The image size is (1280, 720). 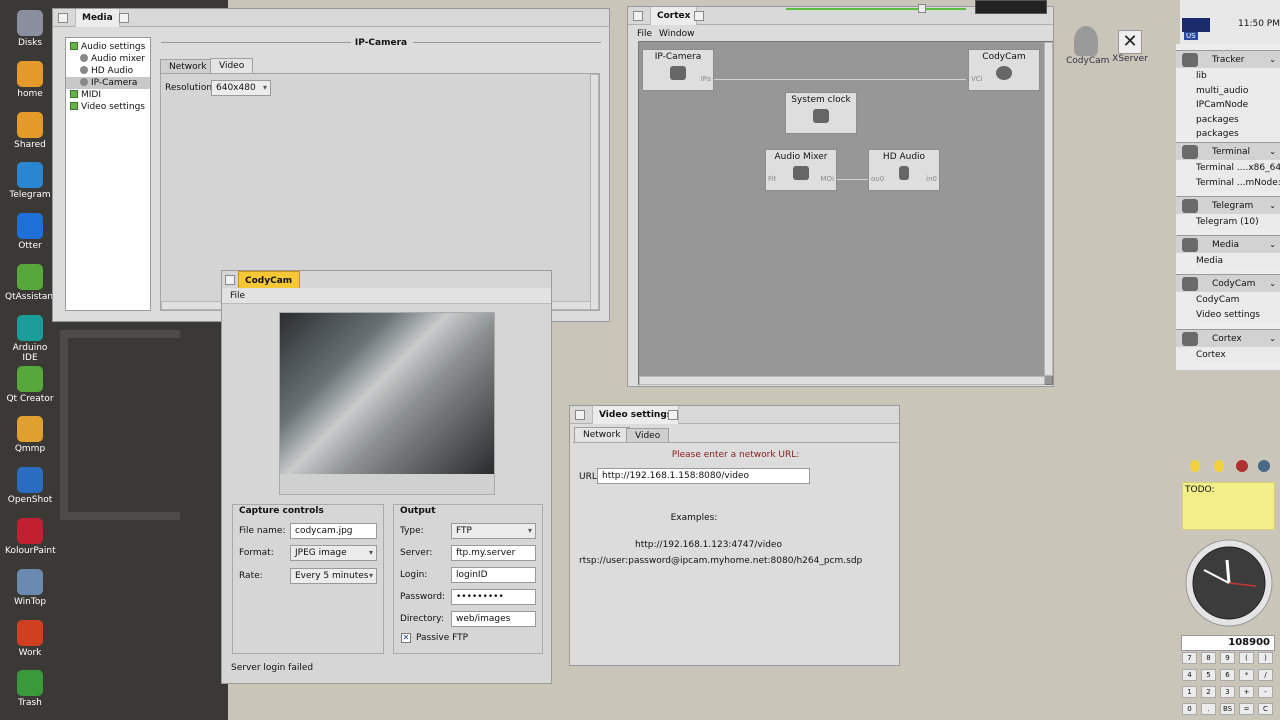 I want to click on dock-item-qmmp: Qmmp, so click(x=30, y=435).